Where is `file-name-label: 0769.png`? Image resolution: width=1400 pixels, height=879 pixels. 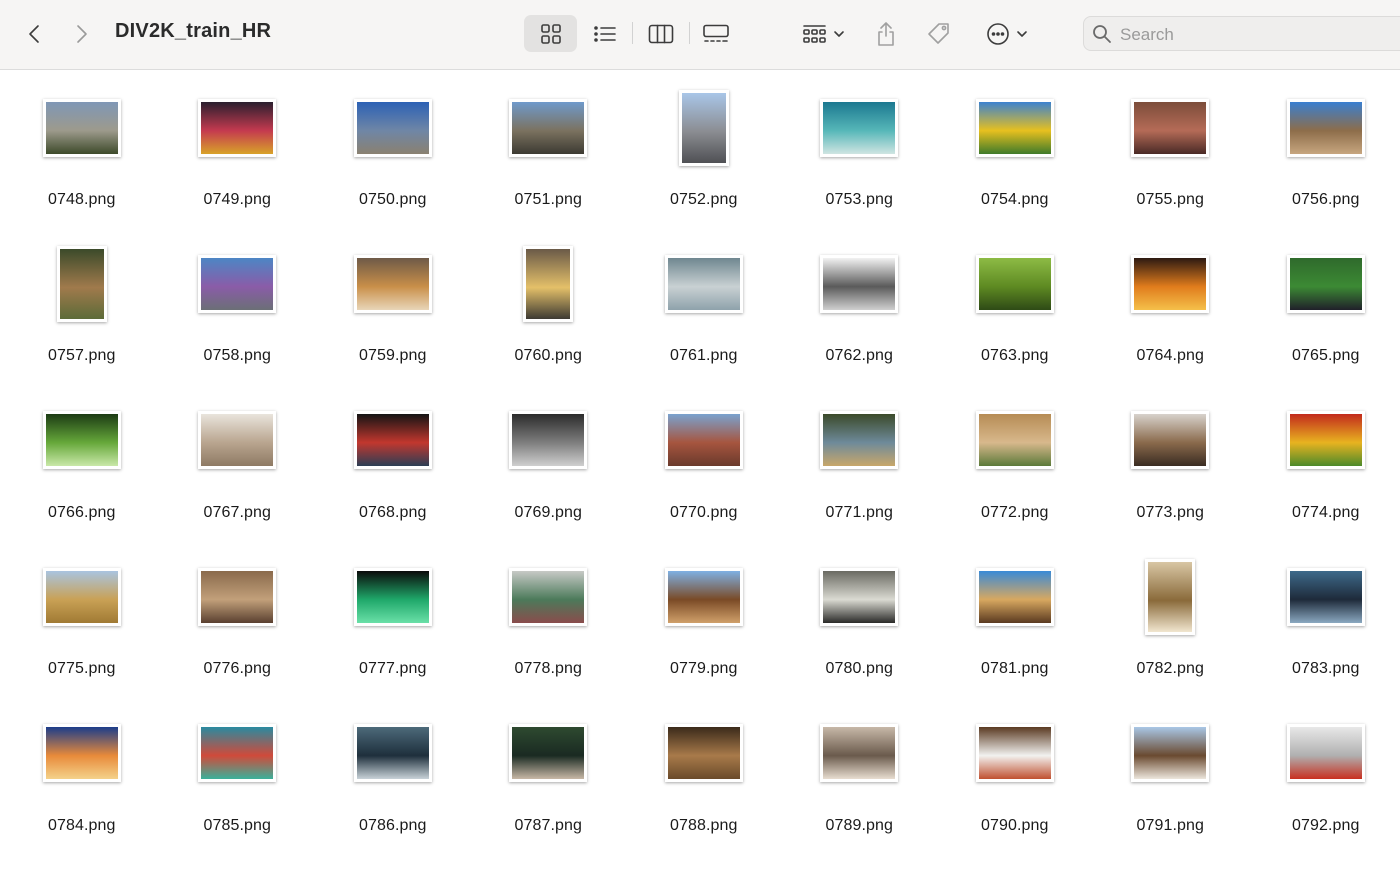
file-name-label: 0769.png is located at coordinates (548, 513).